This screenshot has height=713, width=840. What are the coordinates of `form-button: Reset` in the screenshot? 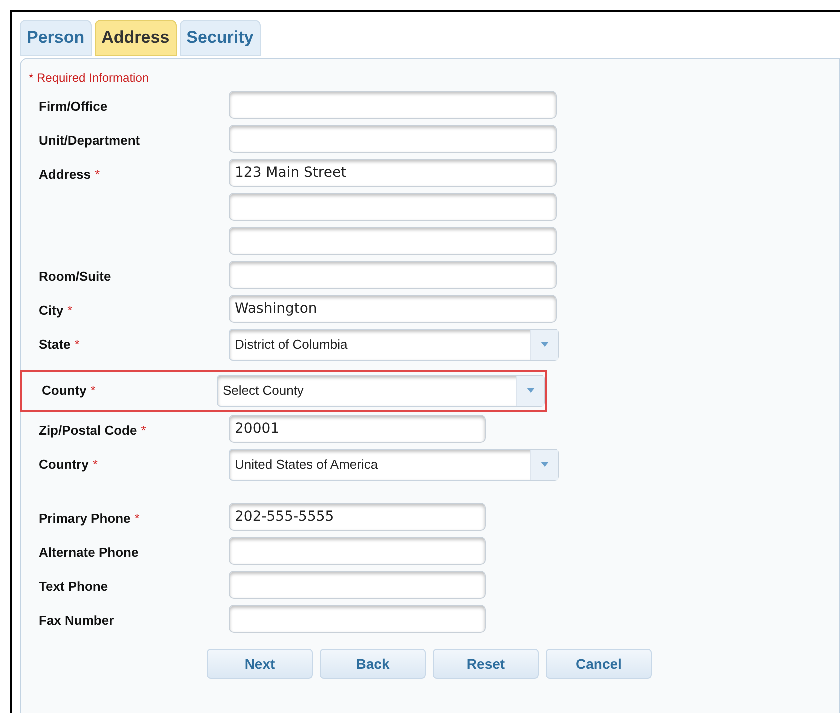 It's located at (486, 664).